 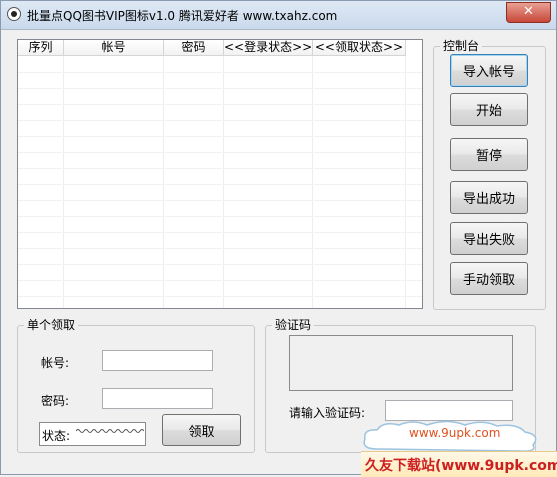 What do you see at coordinates (182, 16) in the screenshot?
I see `window-title: 批量点QQ图书VIP图标v1.0 腾讯爱好者 www.txahz.com` at bounding box center [182, 16].